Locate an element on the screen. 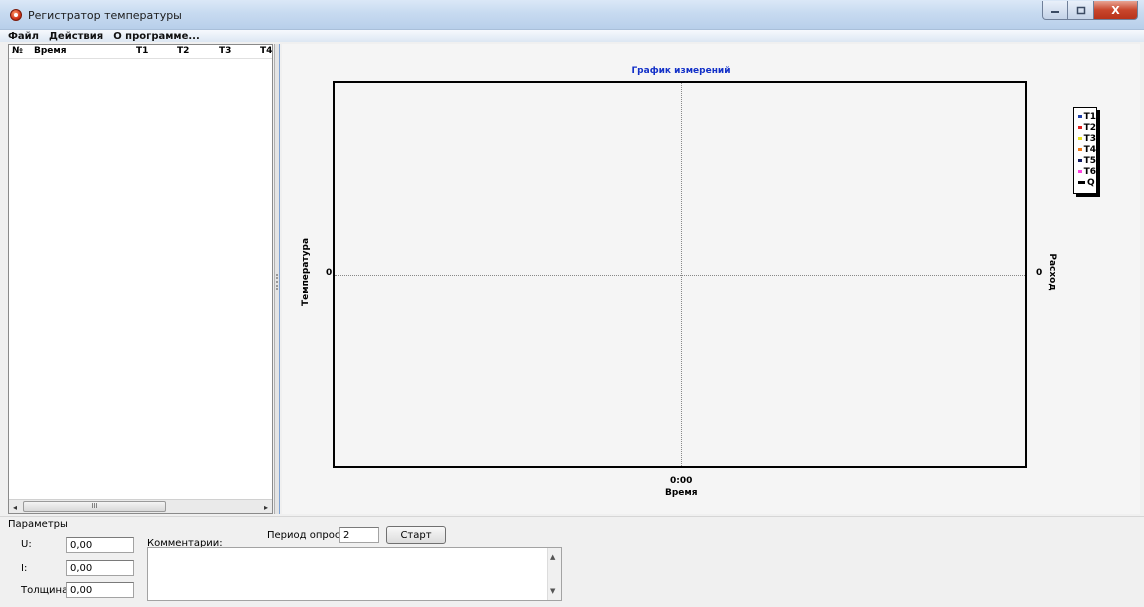  column-header-t4: T4 is located at coordinates (266, 51).